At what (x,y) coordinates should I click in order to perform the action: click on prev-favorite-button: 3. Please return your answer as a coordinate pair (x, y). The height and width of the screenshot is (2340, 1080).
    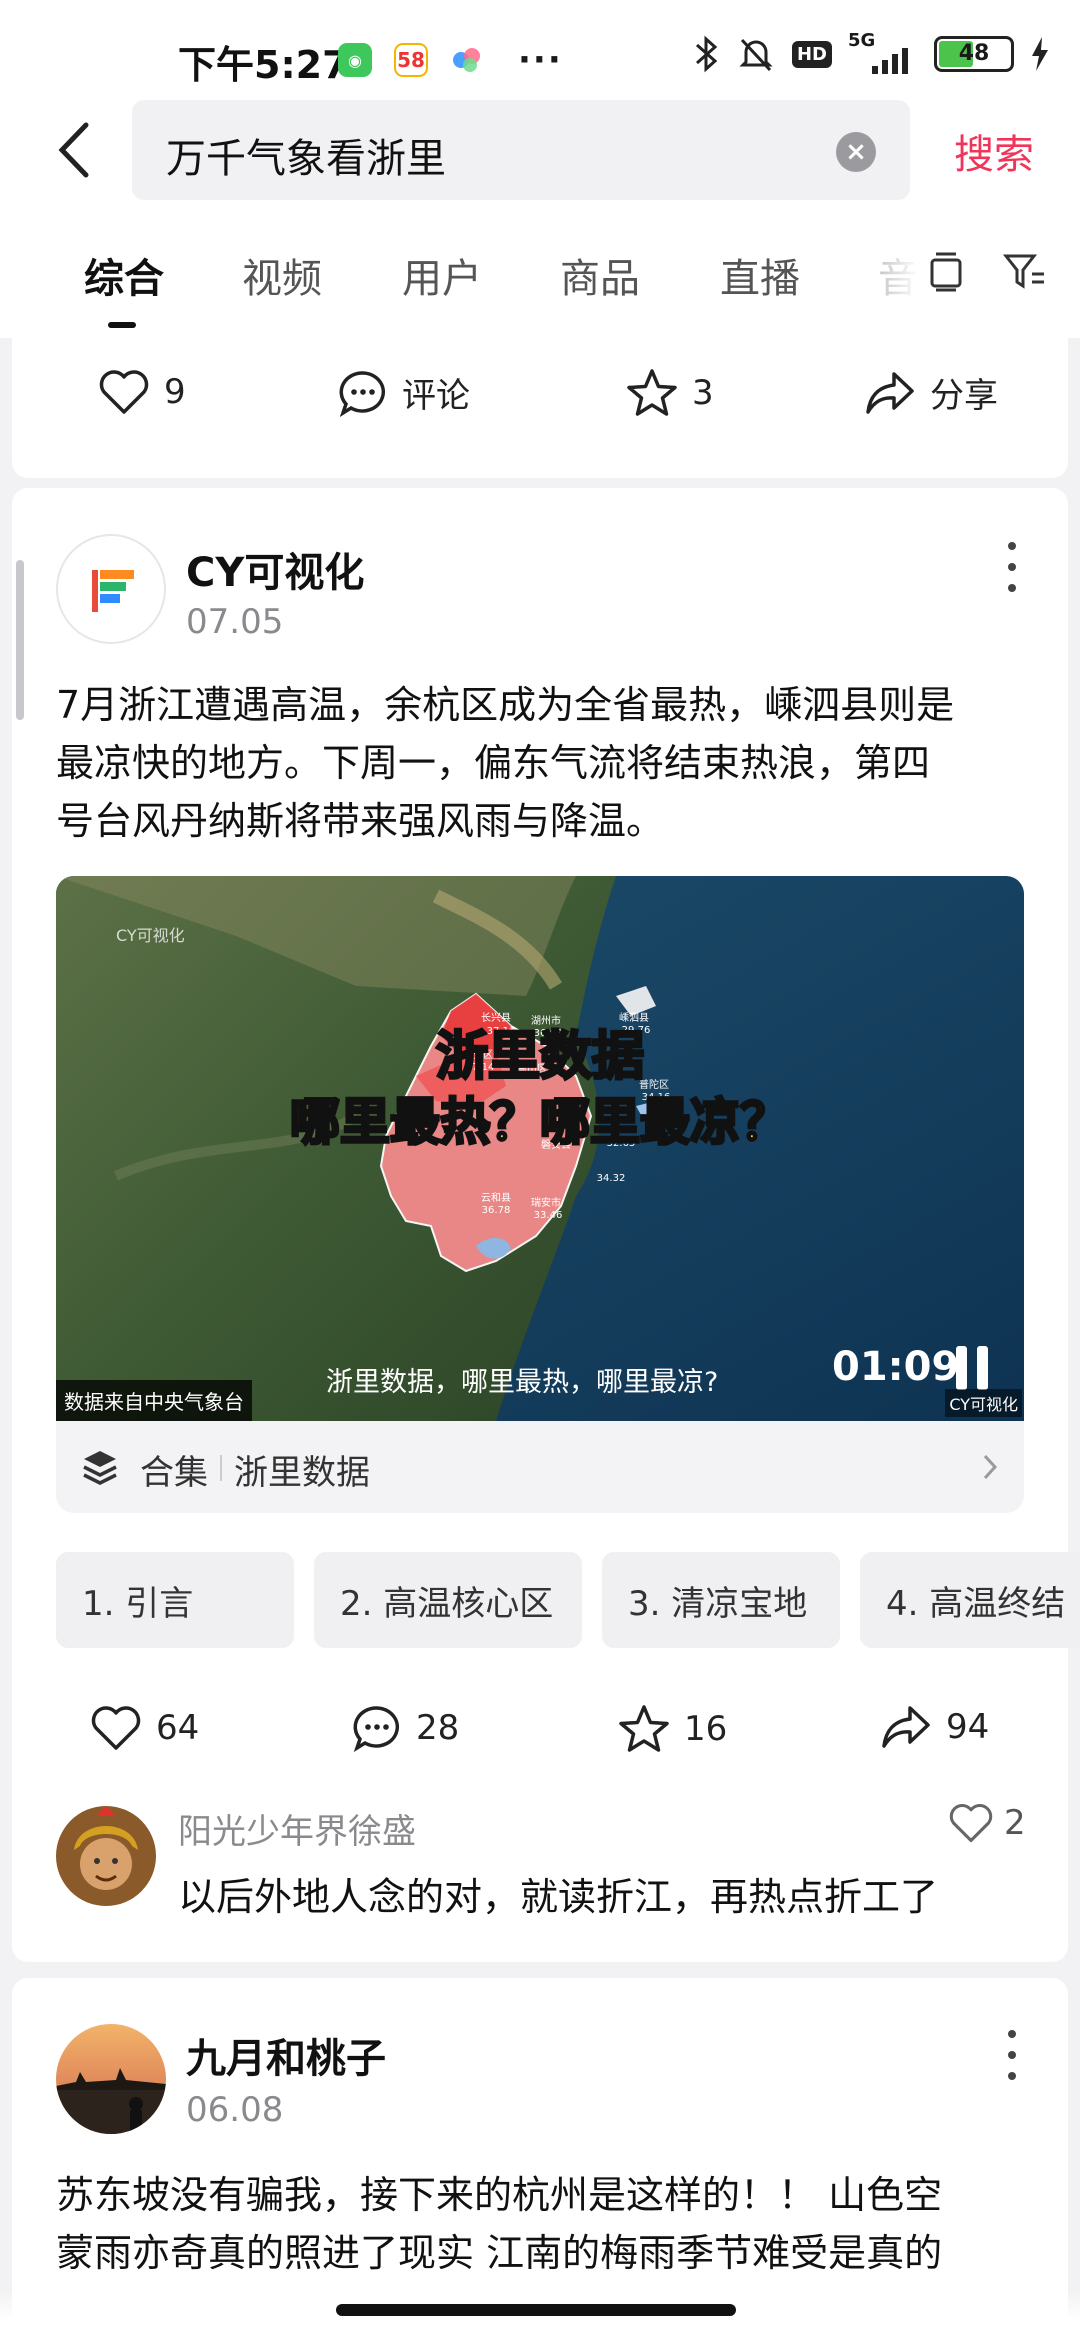
    Looking at the image, I should click on (670, 393).